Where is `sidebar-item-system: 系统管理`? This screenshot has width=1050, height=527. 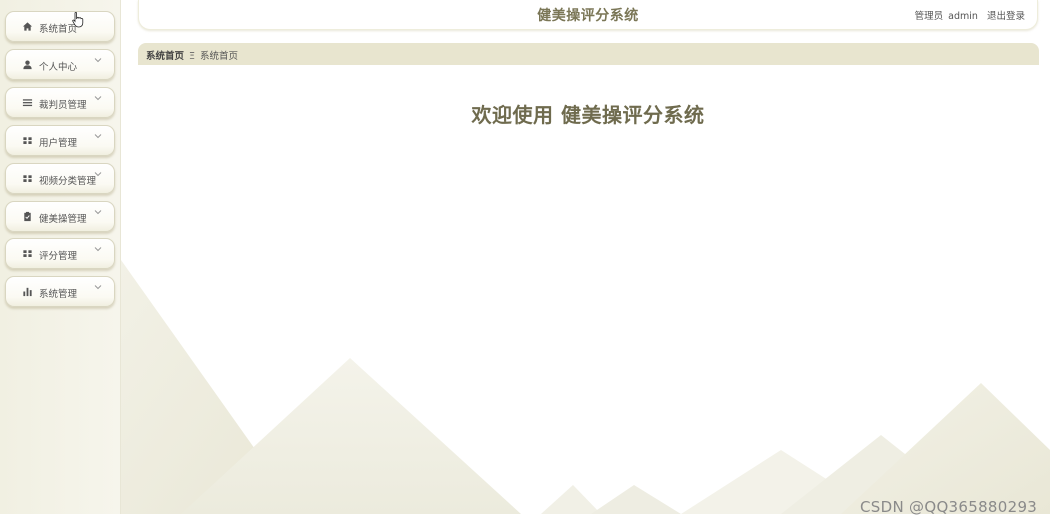
sidebar-item-system: 系统管理 is located at coordinates (60, 291).